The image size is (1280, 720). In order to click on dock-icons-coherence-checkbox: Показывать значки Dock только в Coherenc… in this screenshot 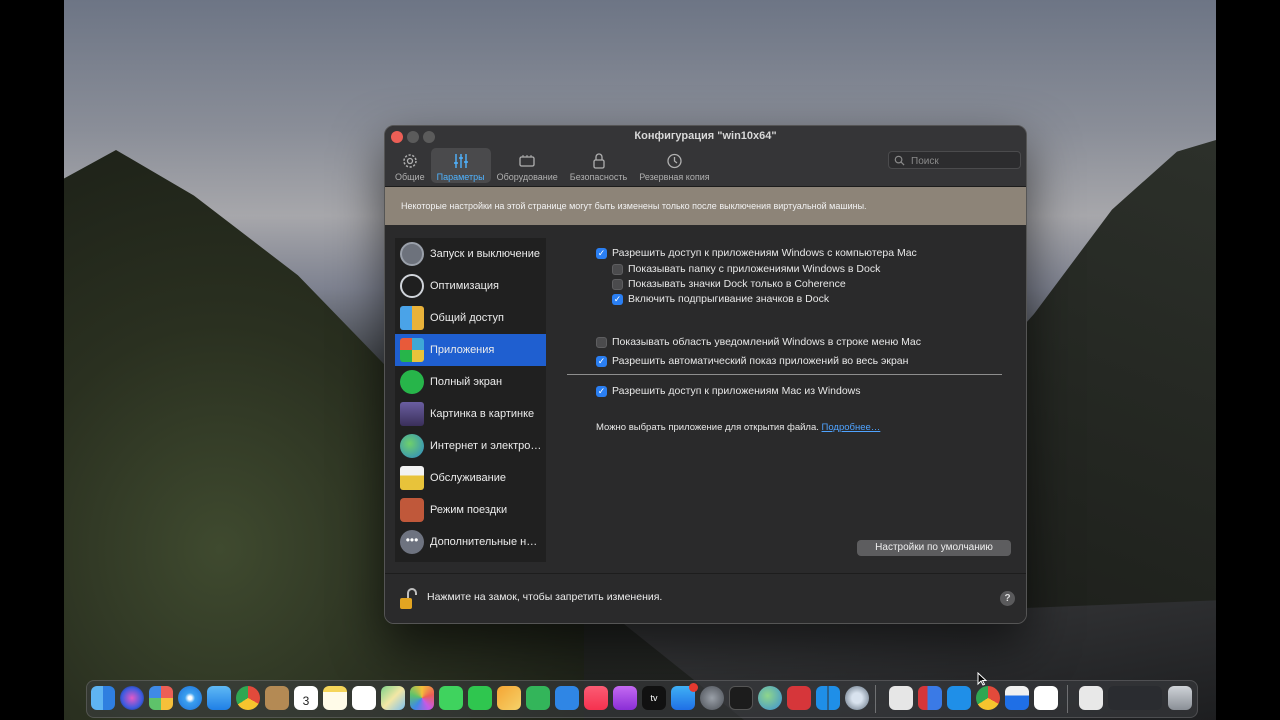, I will do `click(729, 284)`.